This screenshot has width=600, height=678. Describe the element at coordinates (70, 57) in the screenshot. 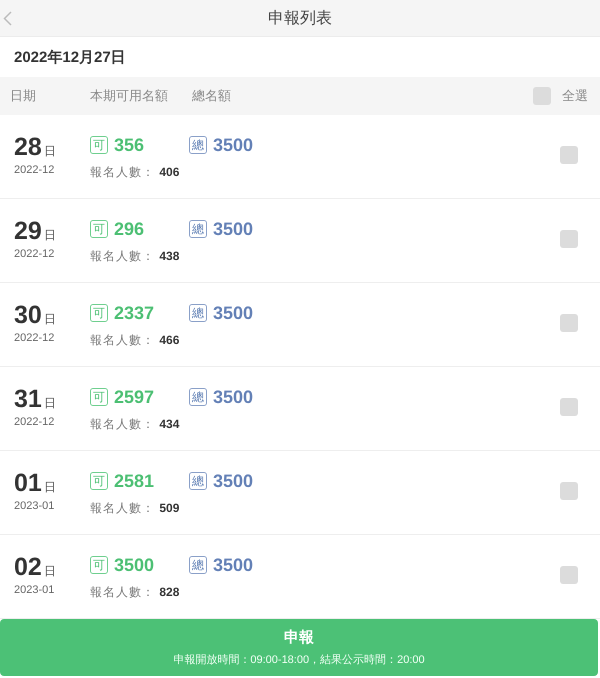

I see `date-heading: 2022年12月27日` at that location.